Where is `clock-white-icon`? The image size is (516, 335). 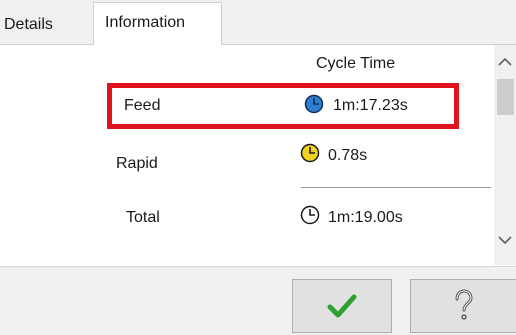 clock-white-icon is located at coordinates (310, 215).